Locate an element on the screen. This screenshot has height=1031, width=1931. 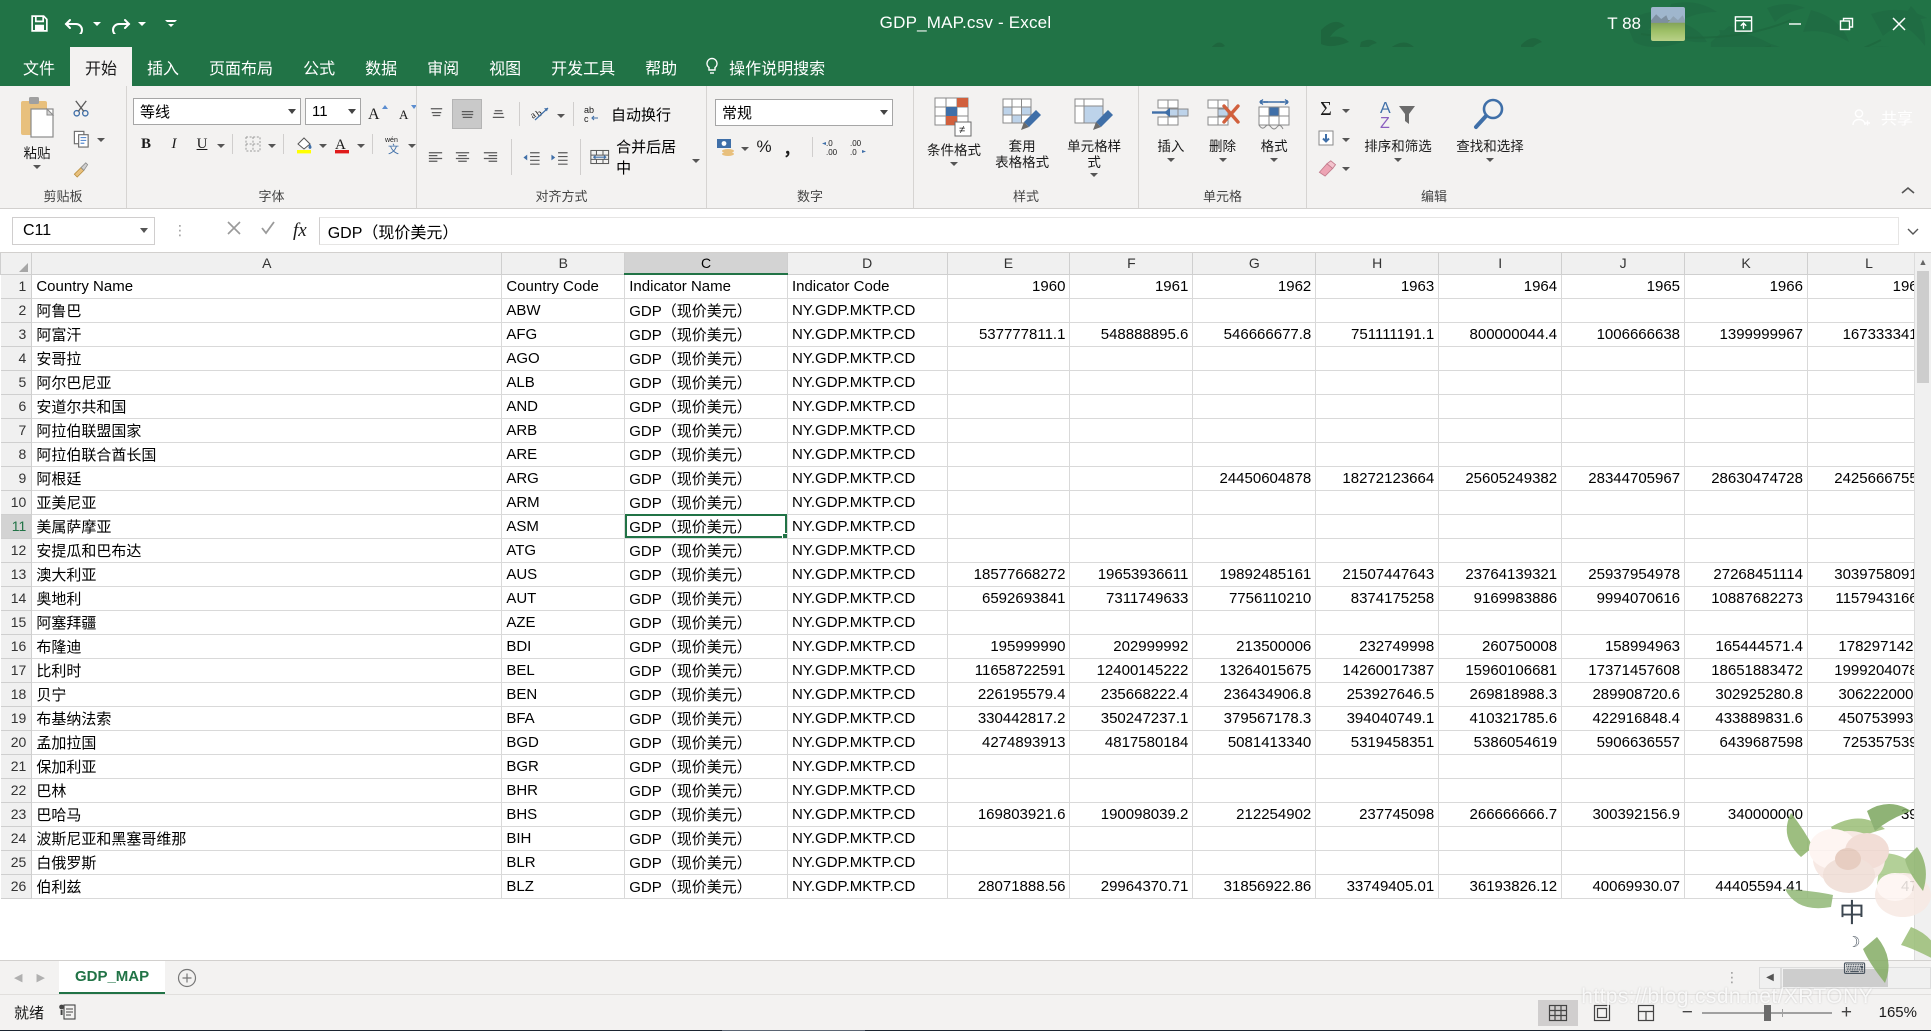
cell-G23: 212254902 is located at coordinates (1254, 814).